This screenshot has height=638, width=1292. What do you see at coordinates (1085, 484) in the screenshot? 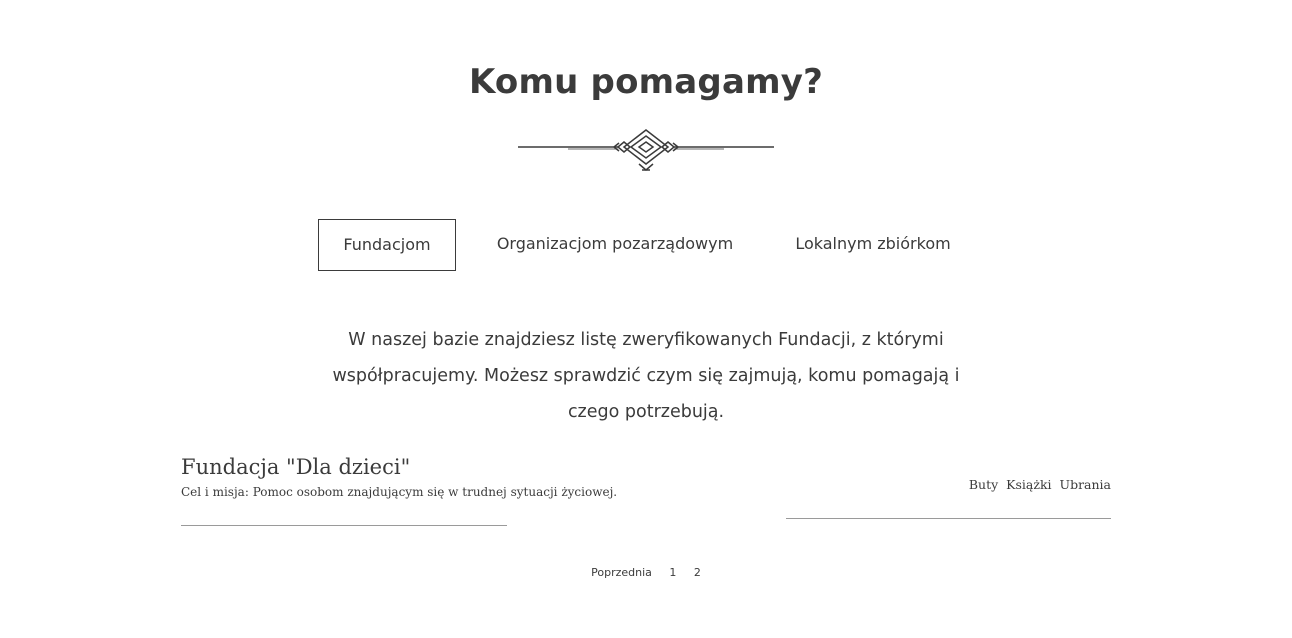
I see `need-tag: Ubrania` at bounding box center [1085, 484].